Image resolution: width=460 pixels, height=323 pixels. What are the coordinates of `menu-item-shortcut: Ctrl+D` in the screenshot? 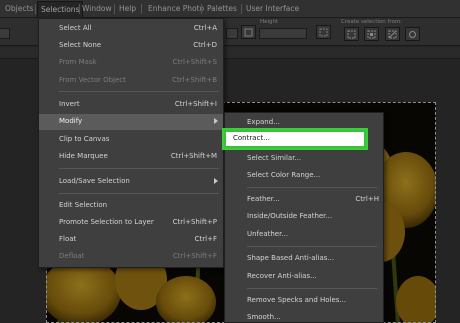 It's located at (205, 45).